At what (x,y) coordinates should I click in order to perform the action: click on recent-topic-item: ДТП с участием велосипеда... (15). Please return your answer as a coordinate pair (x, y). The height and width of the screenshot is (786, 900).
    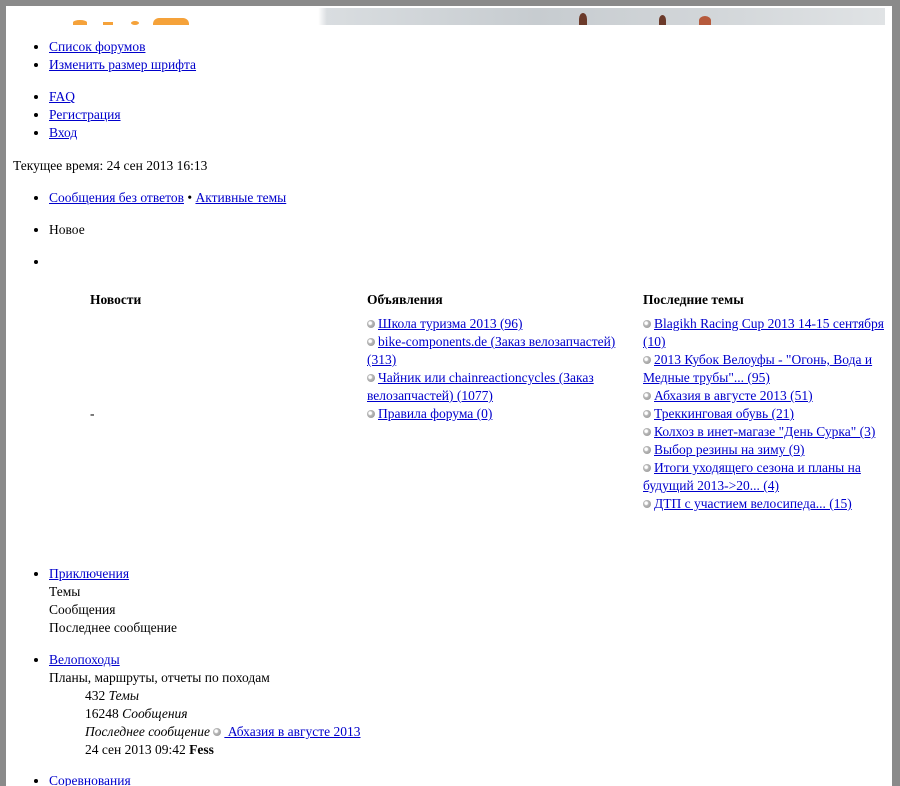
    Looking at the image, I should click on (767, 504).